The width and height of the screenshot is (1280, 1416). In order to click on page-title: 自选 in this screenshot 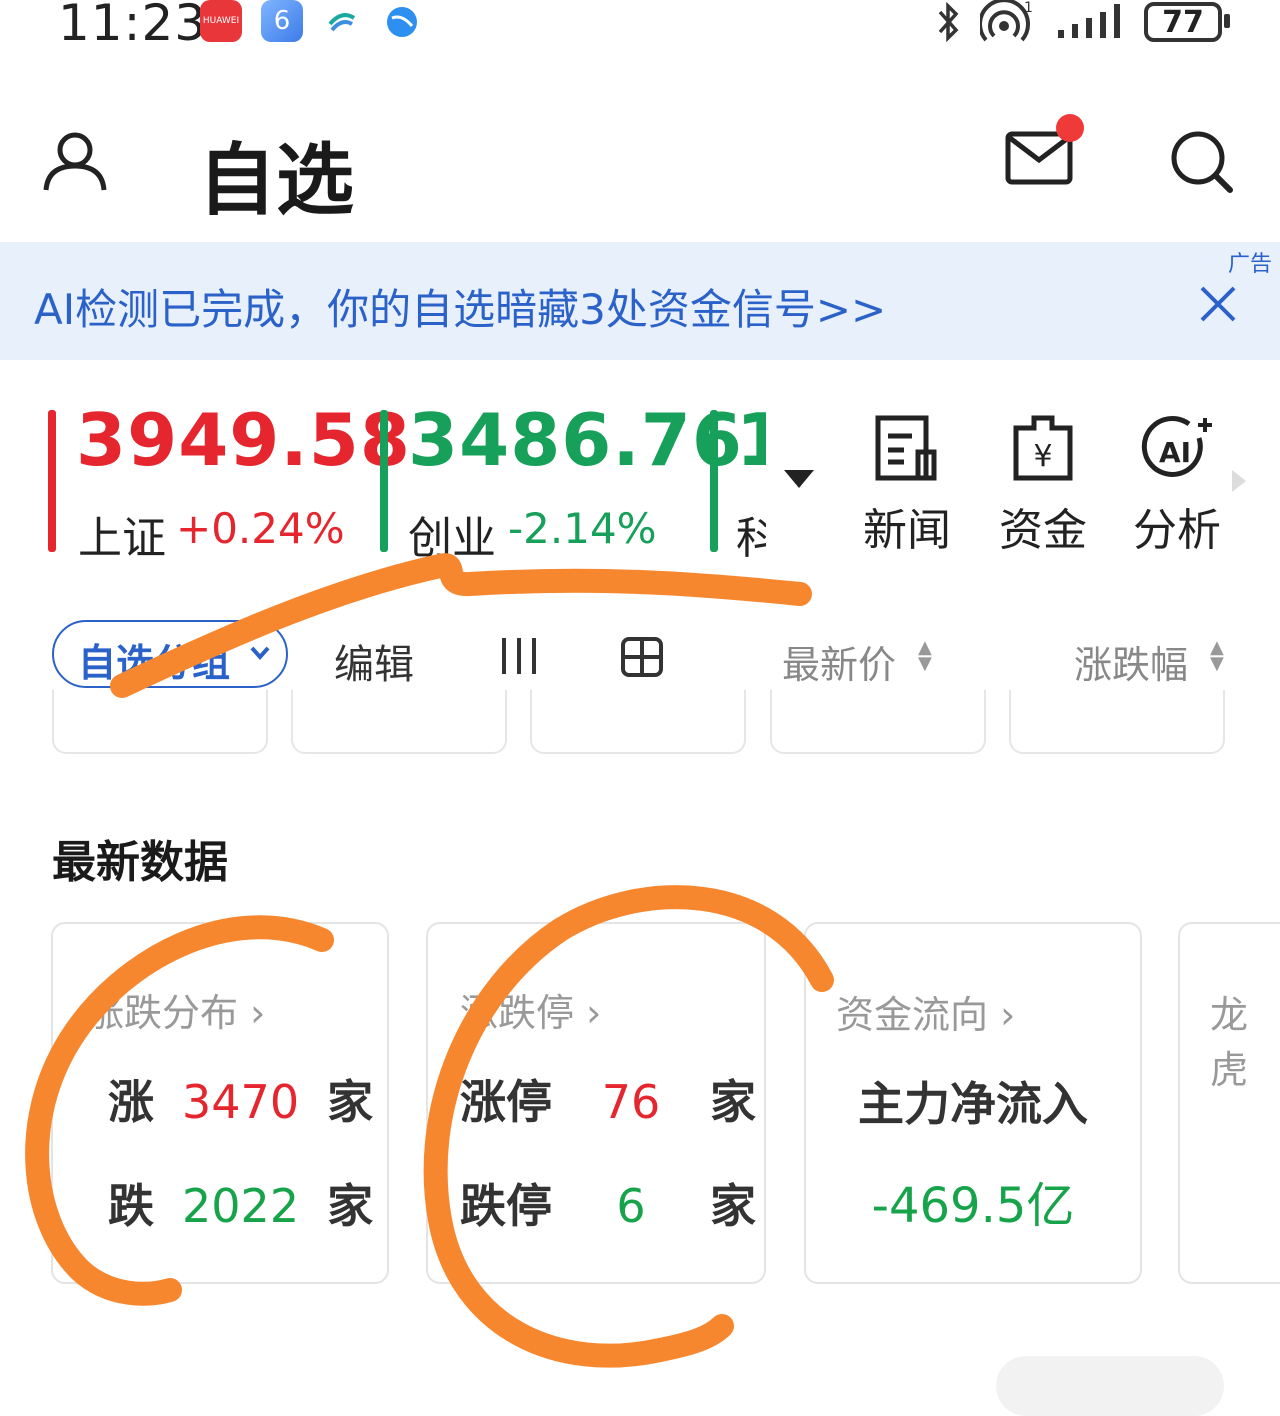, I will do `click(276, 181)`.